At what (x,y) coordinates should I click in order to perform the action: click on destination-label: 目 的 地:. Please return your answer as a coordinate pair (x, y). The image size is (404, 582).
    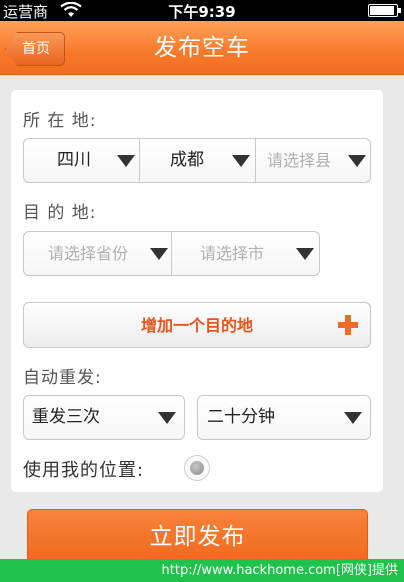
    Looking at the image, I should click on (60, 213).